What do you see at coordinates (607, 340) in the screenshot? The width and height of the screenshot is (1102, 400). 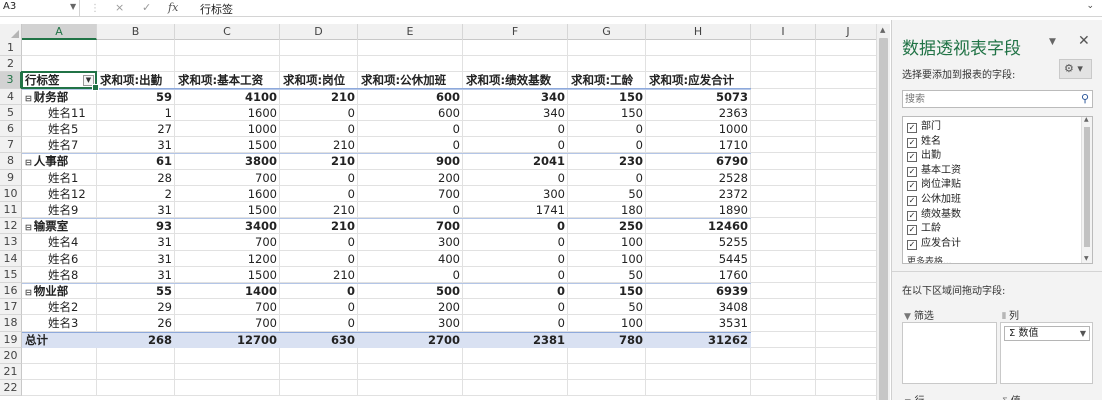 I see `grand-total-value: 780` at bounding box center [607, 340].